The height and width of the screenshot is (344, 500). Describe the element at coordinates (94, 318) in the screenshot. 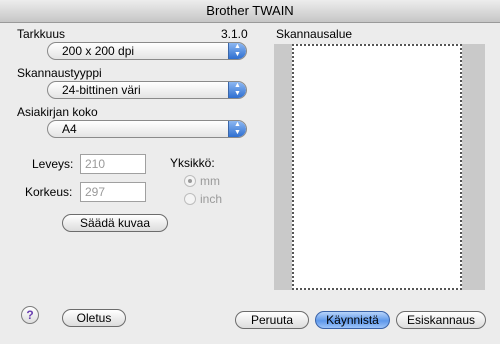

I see `defaults-button: Oletus` at that location.